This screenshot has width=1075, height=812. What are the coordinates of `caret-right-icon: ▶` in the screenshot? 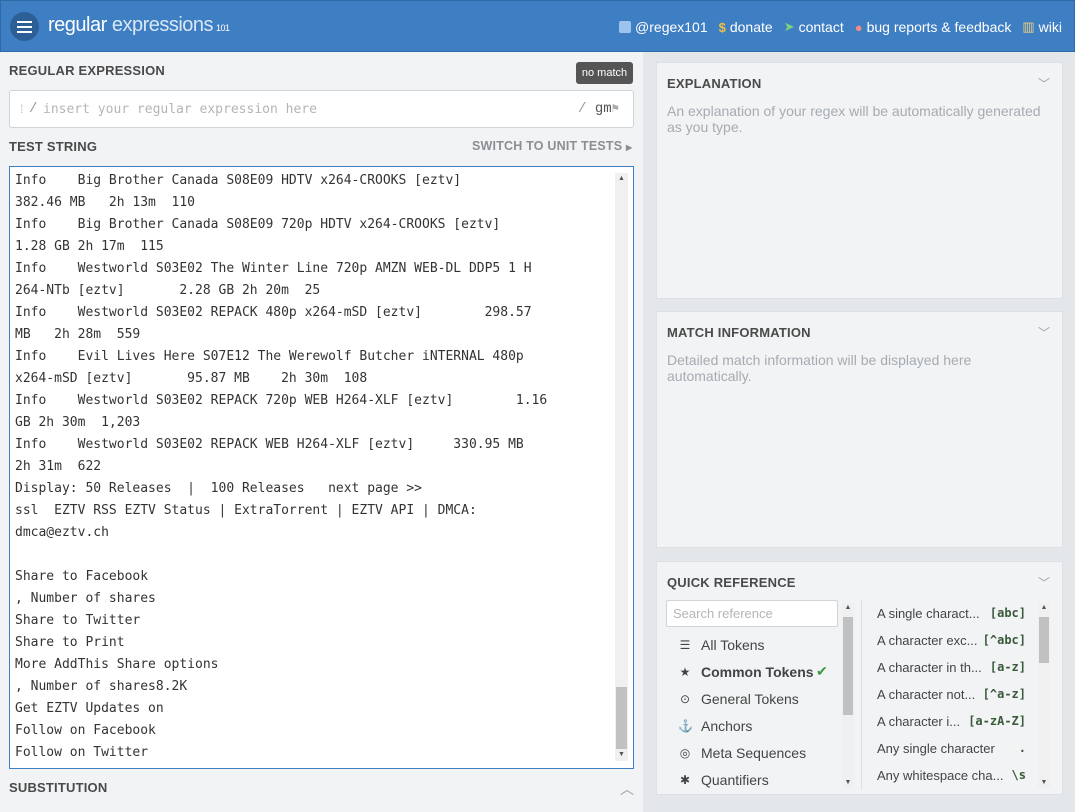 It's located at (629, 147).